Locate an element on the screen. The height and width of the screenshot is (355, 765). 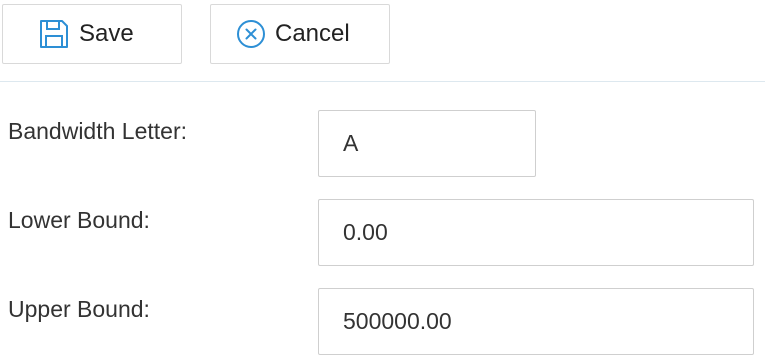
save-button-label: Save is located at coordinates (106, 33).